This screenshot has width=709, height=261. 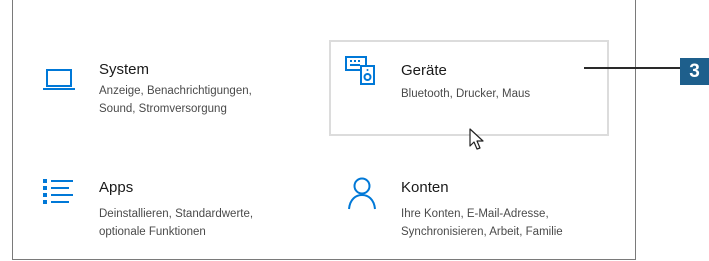 What do you see at coordinates (425, 187) in the screenshot?
I see `tile-accounts-title: Konten` at bounding box center [425, 187].